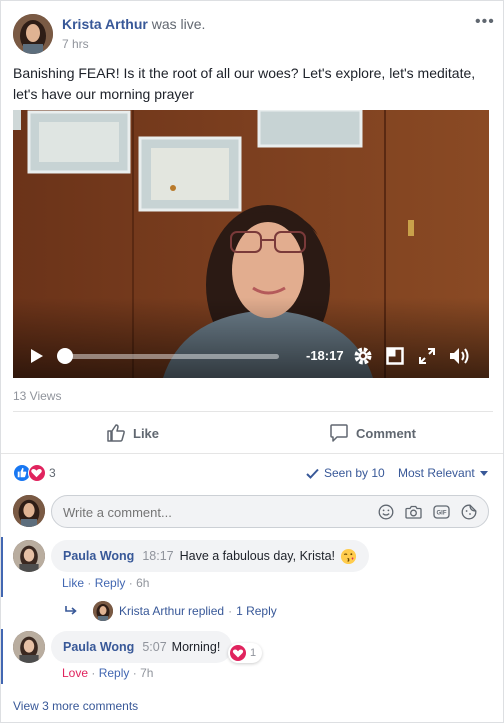 The width and height of the screenshot is (504, 723). Describe the element at coordinates (427, 356) in the screenshot. I see `fullscreen-icon` at that location.